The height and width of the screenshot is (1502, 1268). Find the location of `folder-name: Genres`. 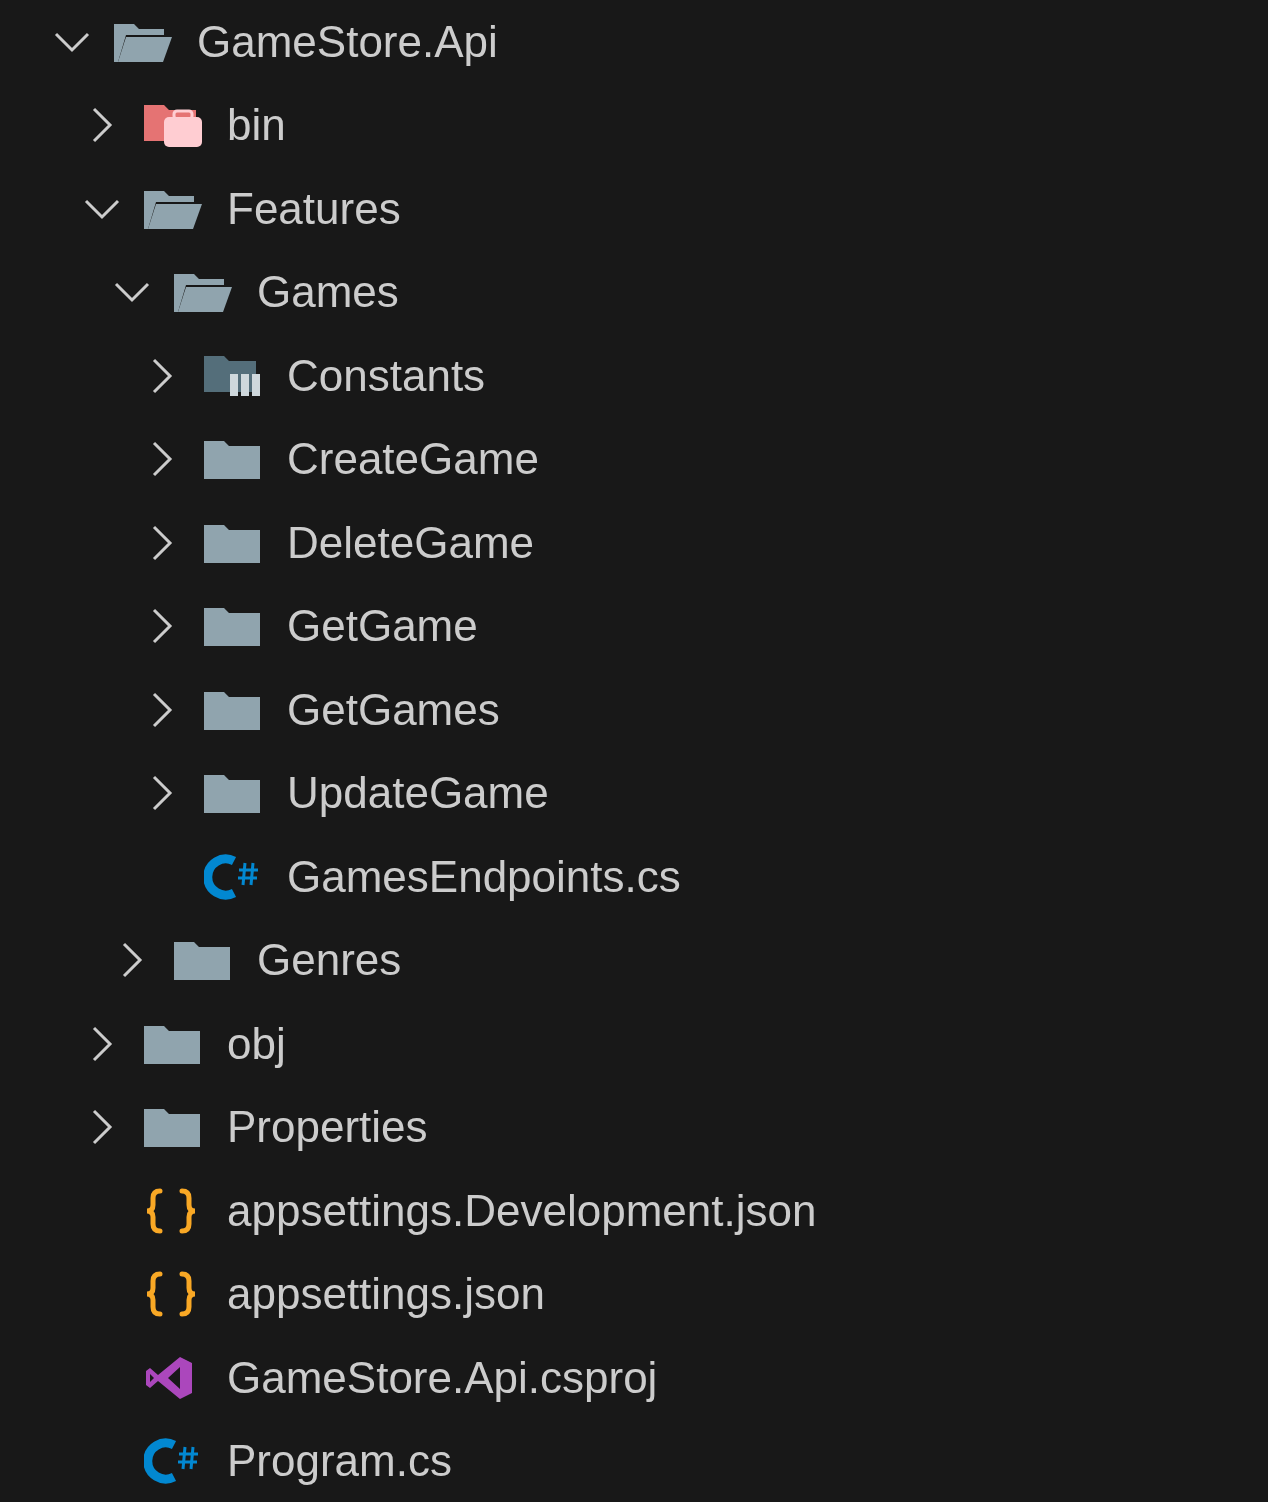

folder-name: Genres is located at coordinates (329, 960).